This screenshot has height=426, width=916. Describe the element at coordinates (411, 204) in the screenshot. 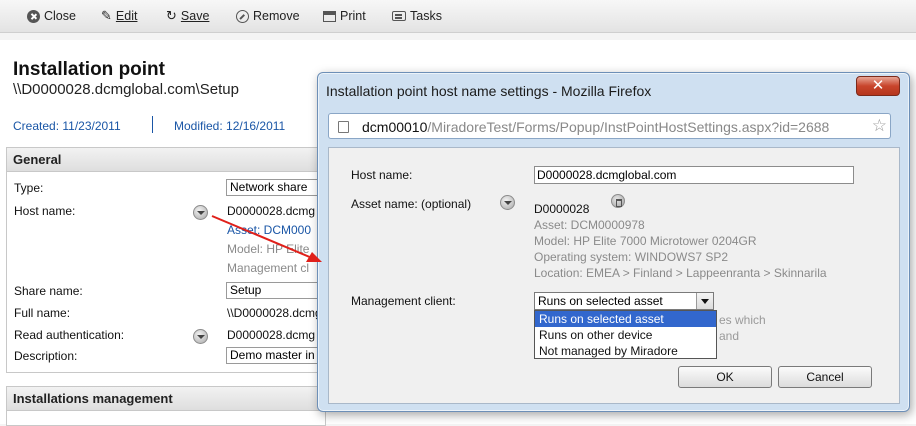

I see `asset-name-label: Asset name: (optional)` at that location.